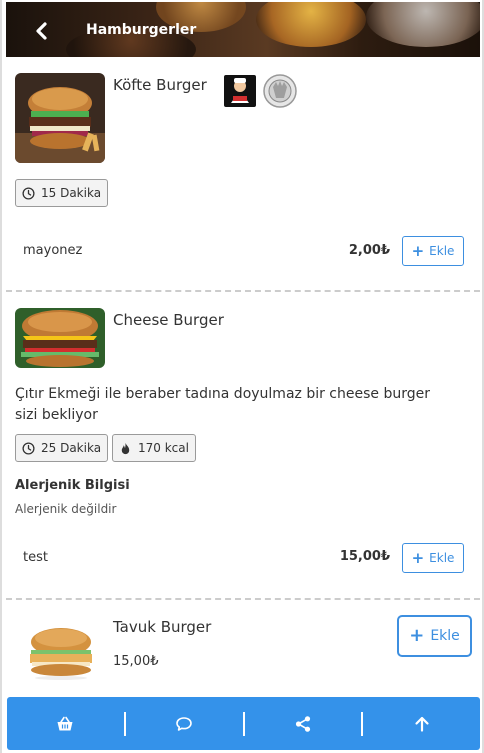  I want to click on back-button, so click(41, 31).